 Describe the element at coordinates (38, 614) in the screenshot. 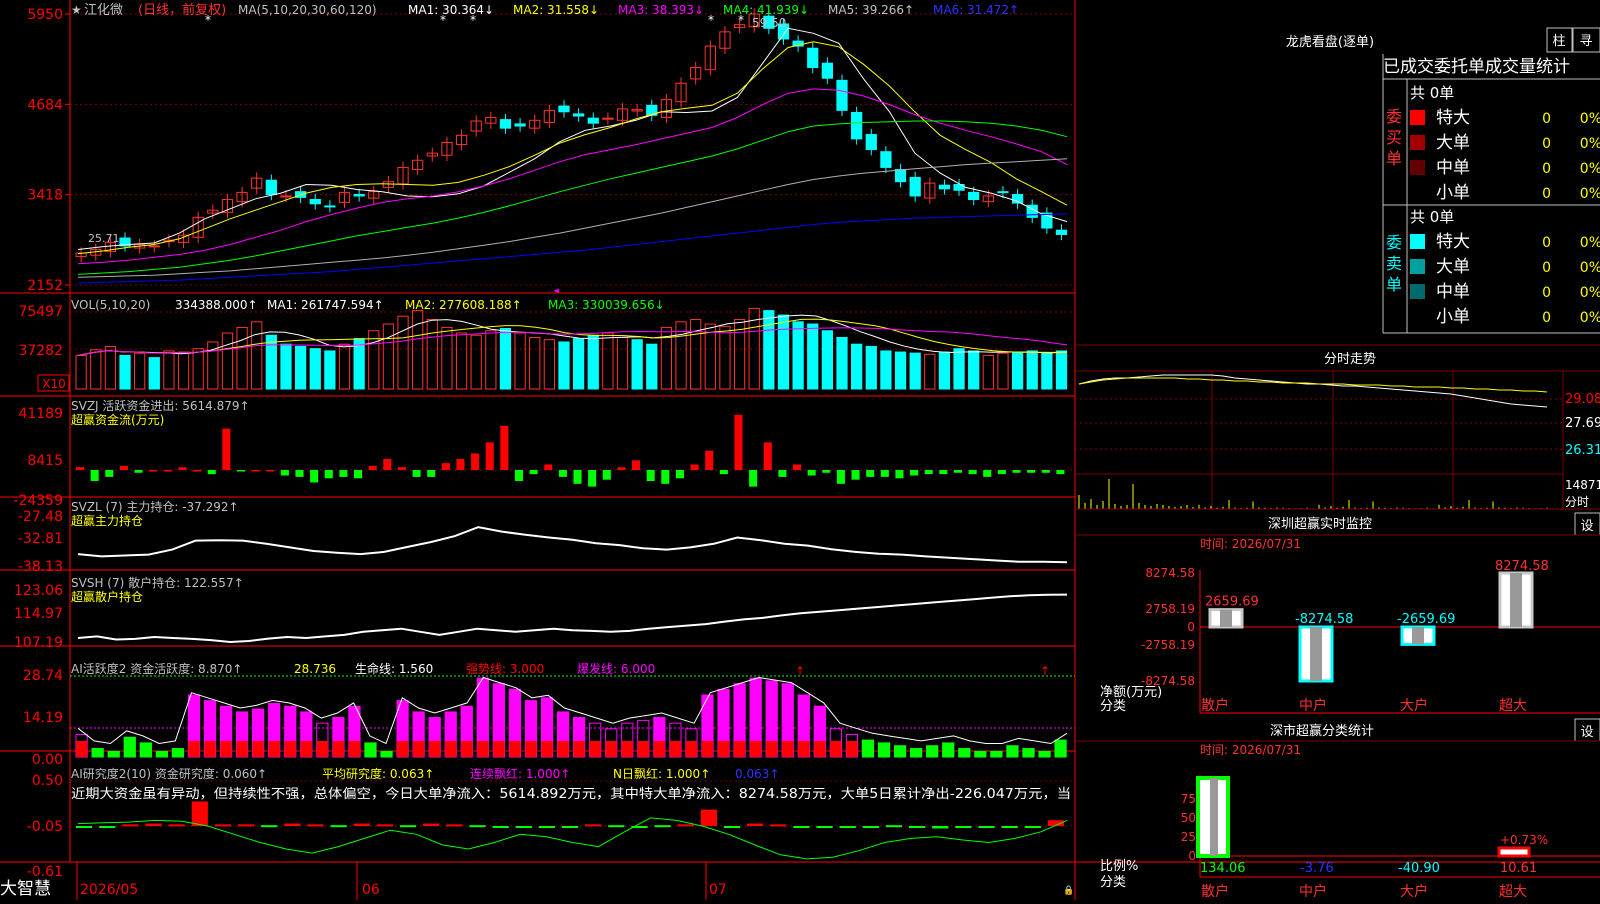

I see `svsh-tick-label: 114.97` at that location.